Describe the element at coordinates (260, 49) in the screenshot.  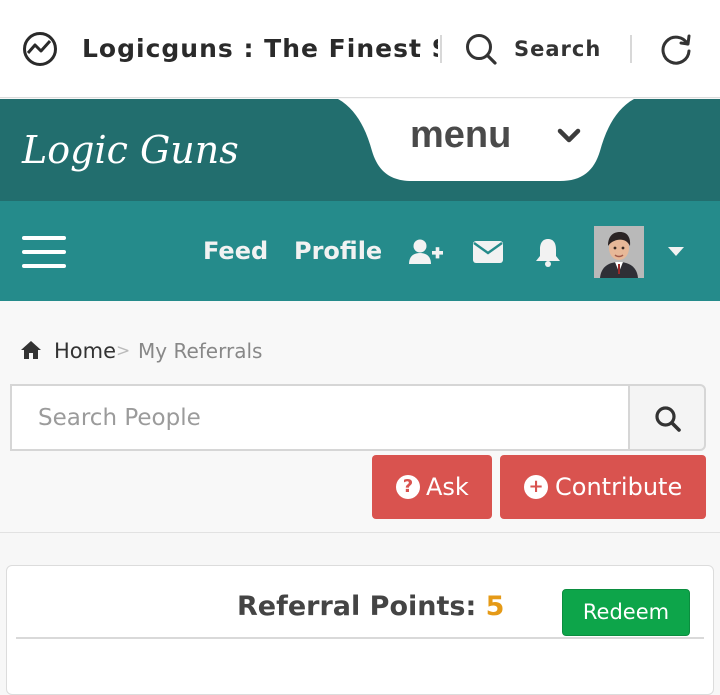
I see `browser-page-title: Logicguns : The Finest S` at that location.